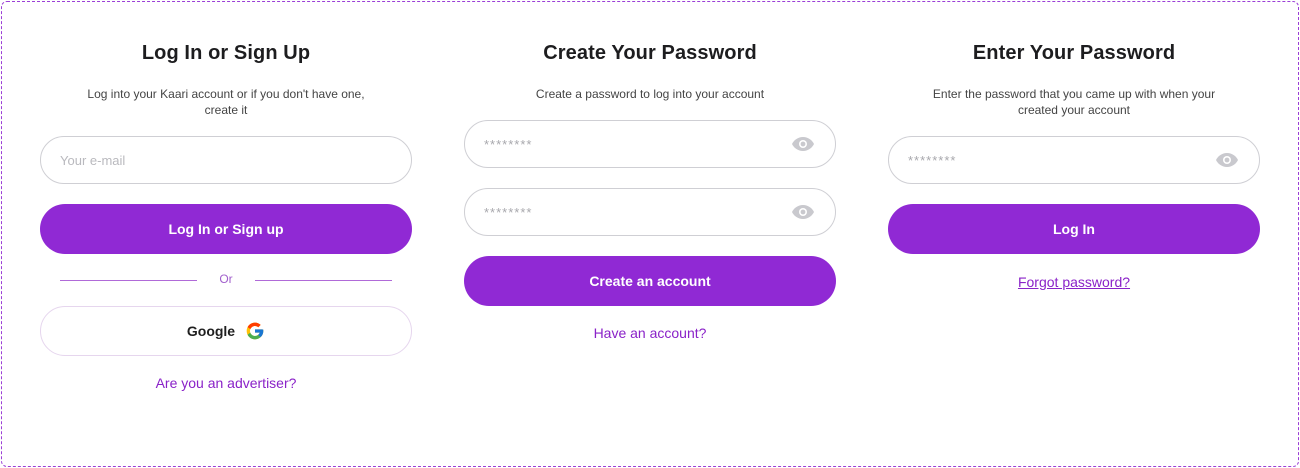  What do you see at coordinates (634, 212) in the screenshot?
I see `confirm-password-field` at bounding box center [634, 212].